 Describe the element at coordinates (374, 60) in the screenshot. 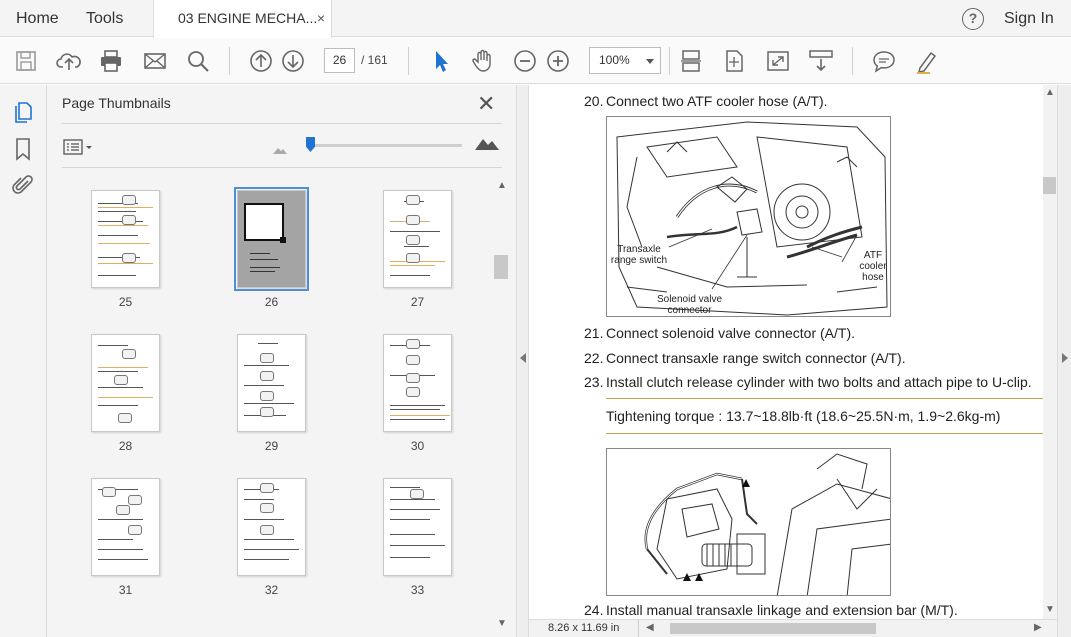

I see `page-total: / 161` at that location.